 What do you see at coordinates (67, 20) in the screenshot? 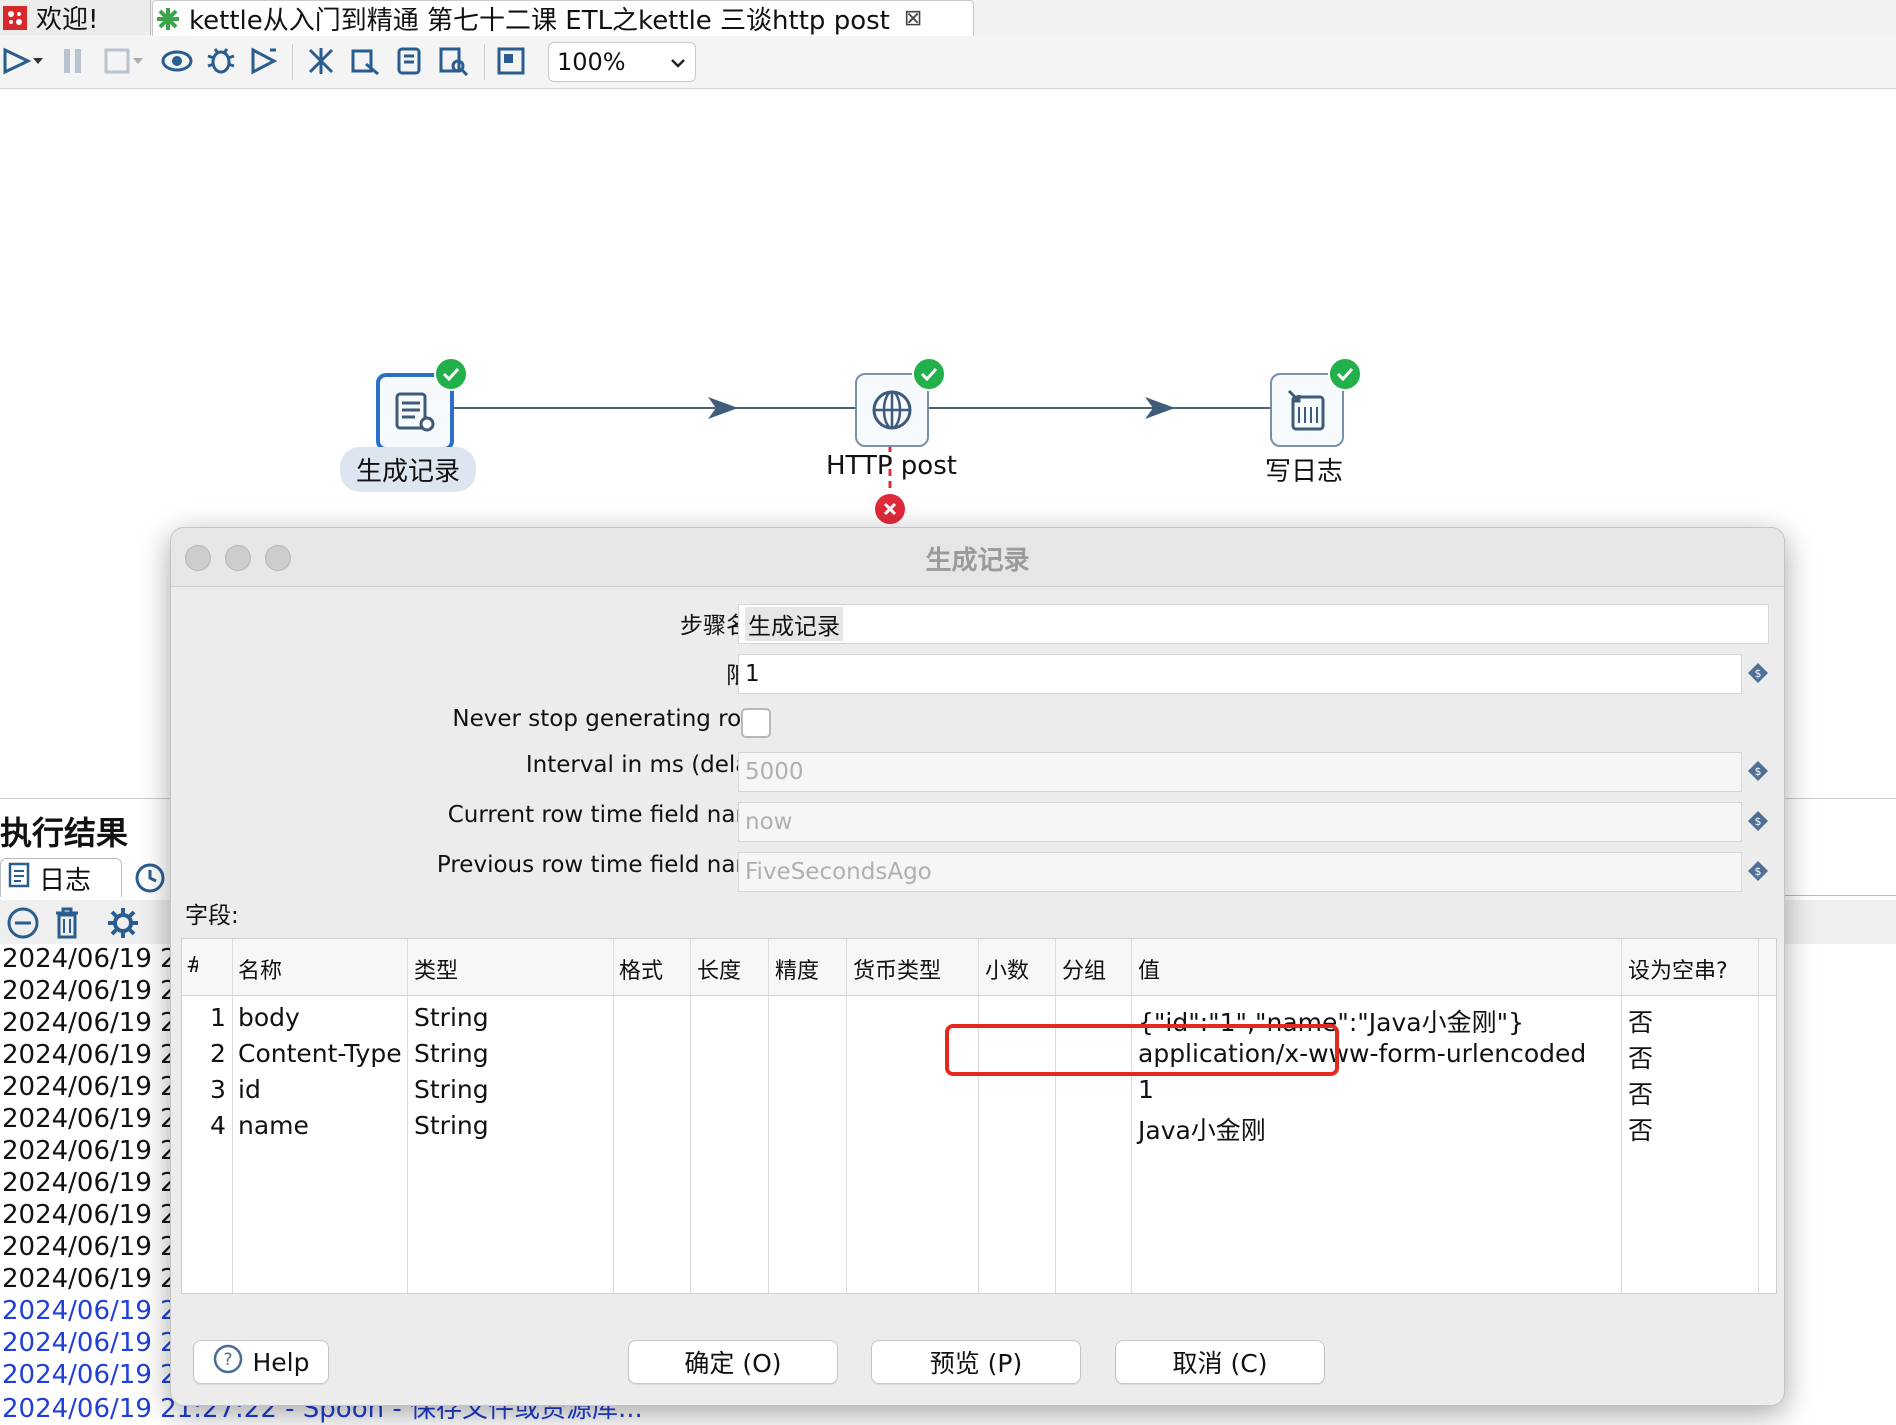
I see `tab-label: 欢迎!` at bounding box center [67, 20].